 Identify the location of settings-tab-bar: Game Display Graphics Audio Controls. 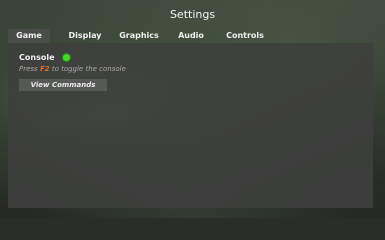
(190, 36).